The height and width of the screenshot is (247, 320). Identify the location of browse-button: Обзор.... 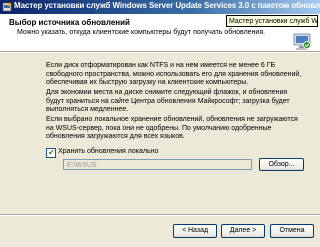
(281, 164).